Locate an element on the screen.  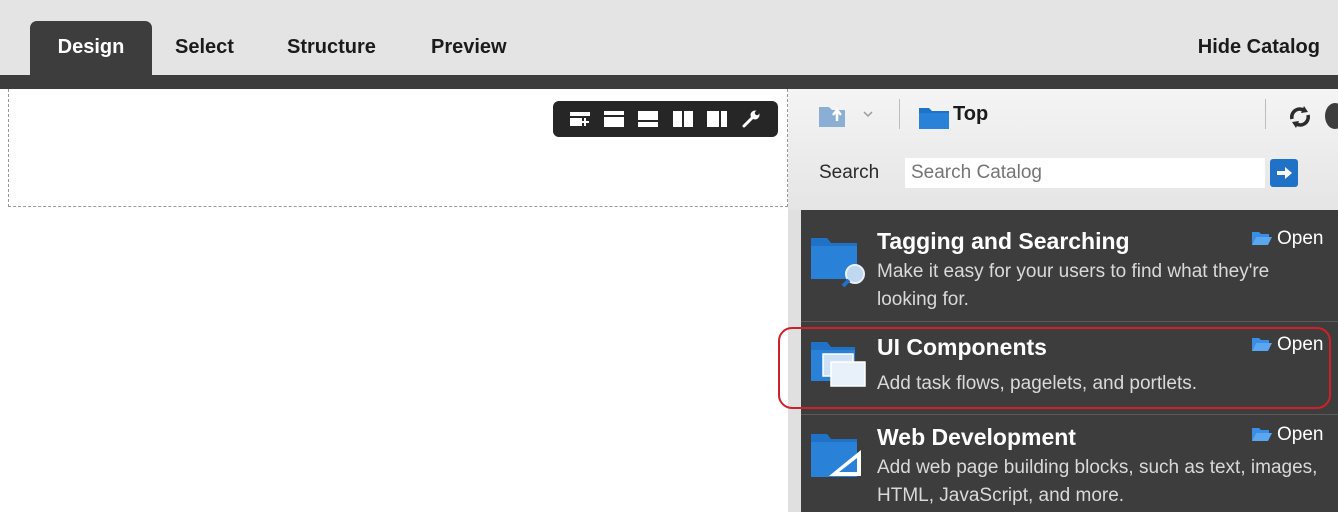
arrow-right-icon is located at coordinates (1284, 173).